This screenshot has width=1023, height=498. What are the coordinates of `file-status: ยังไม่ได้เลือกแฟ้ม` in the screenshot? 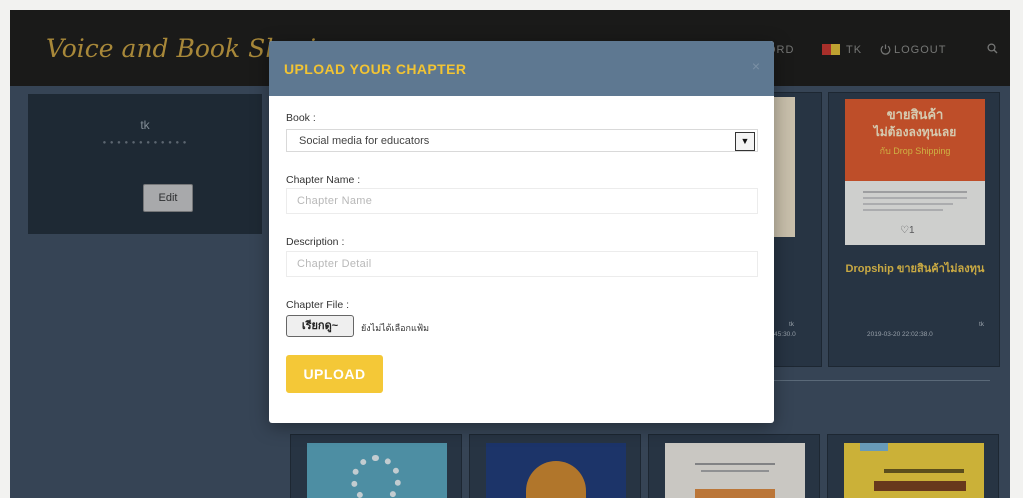 It's located at (395, 328).